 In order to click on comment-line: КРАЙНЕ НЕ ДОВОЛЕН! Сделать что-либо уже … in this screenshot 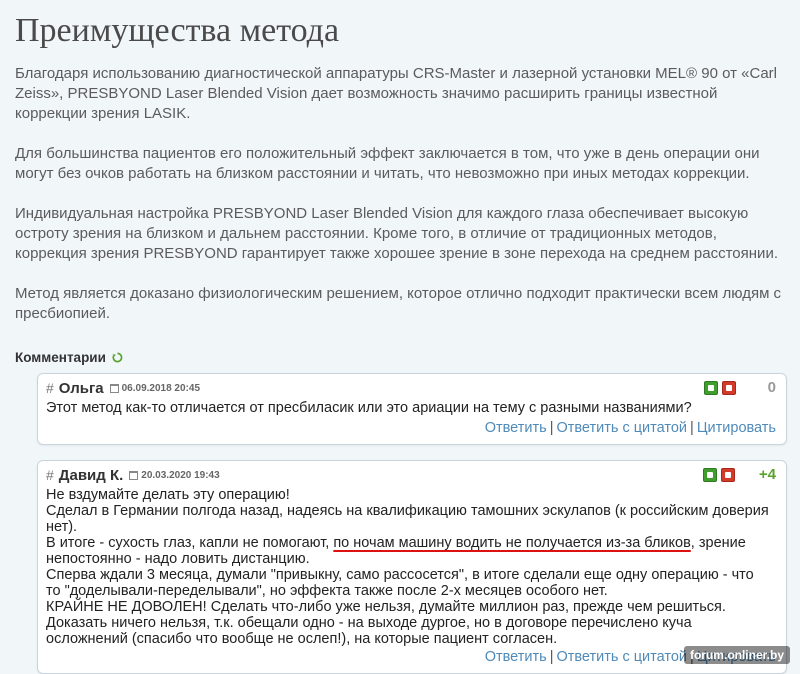, I will do `click(386, 607)`.